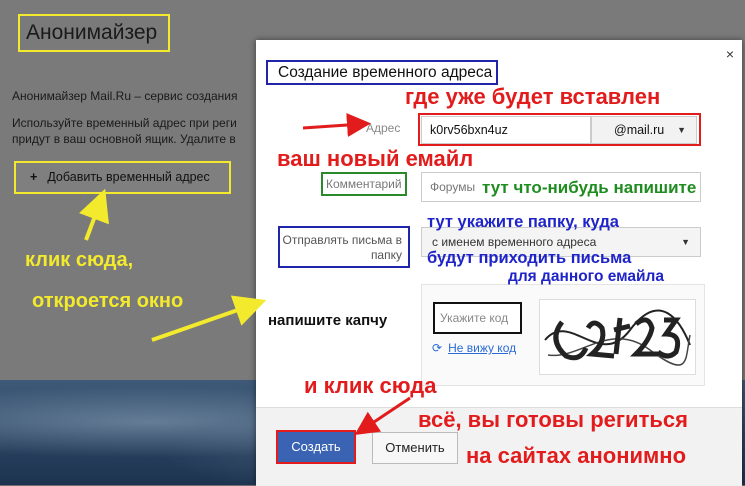 The image size is (745, 486). I want to click on annotation-window-opens: откроется окно, so click(108, 301).